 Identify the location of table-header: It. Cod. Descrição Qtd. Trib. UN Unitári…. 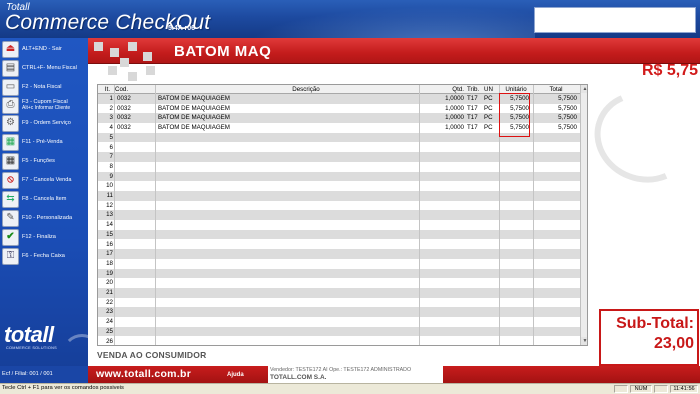
(339, 89).